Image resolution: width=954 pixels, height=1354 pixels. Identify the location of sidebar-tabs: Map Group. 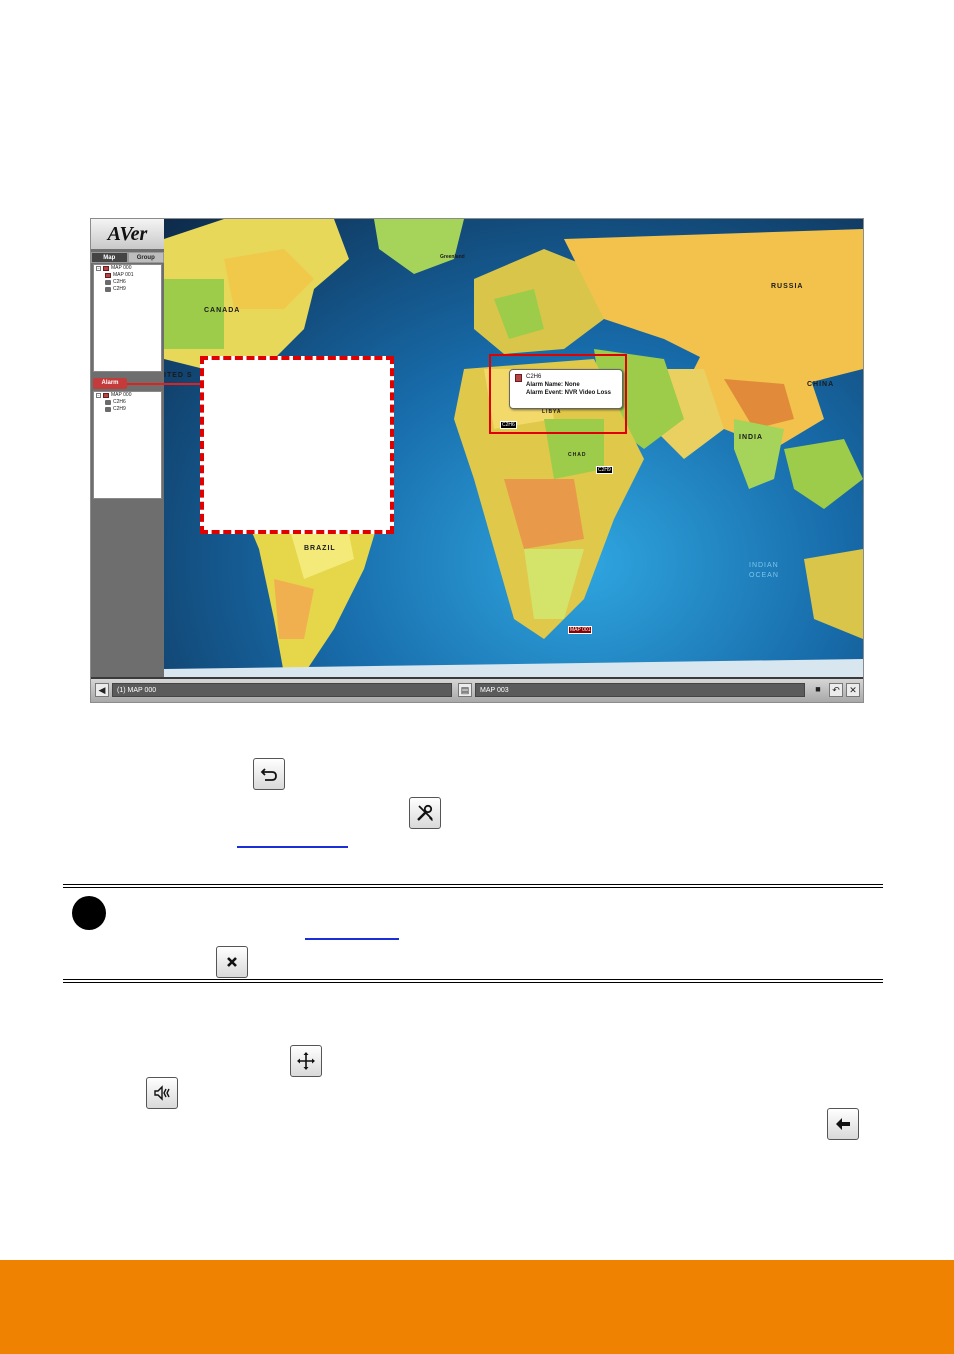
(127, 257).